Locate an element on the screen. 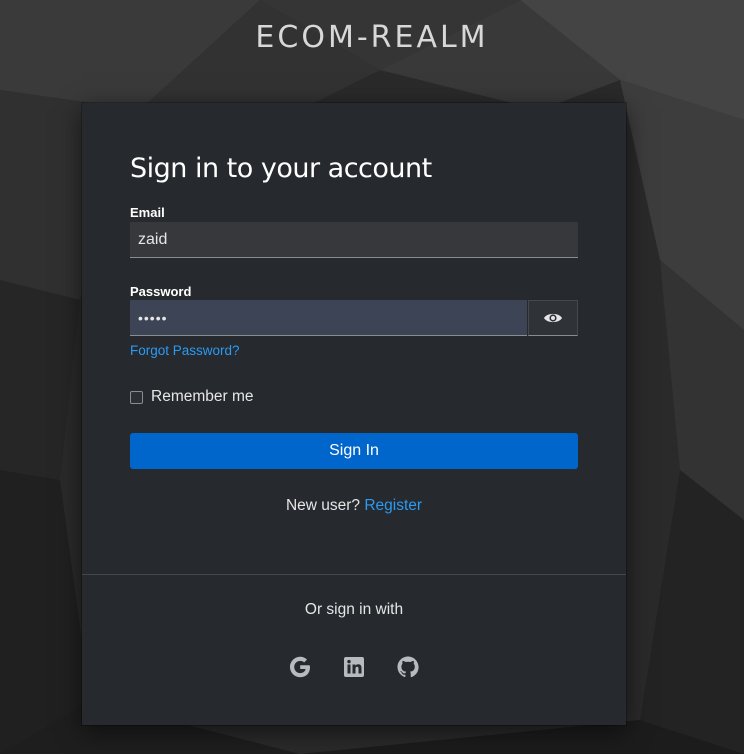 The width and height of the screenshot is (744, 754). email-label: Email is located at coordinates (147, 212).